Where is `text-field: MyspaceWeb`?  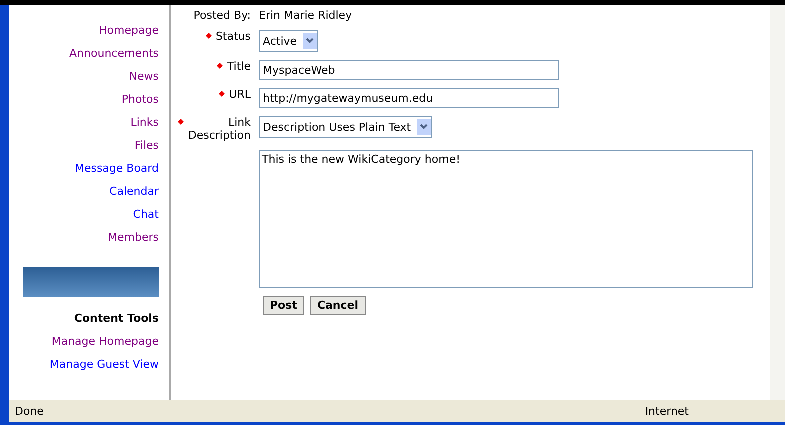 text-field: MyspaceWeb is located at coordinates (409, 70).